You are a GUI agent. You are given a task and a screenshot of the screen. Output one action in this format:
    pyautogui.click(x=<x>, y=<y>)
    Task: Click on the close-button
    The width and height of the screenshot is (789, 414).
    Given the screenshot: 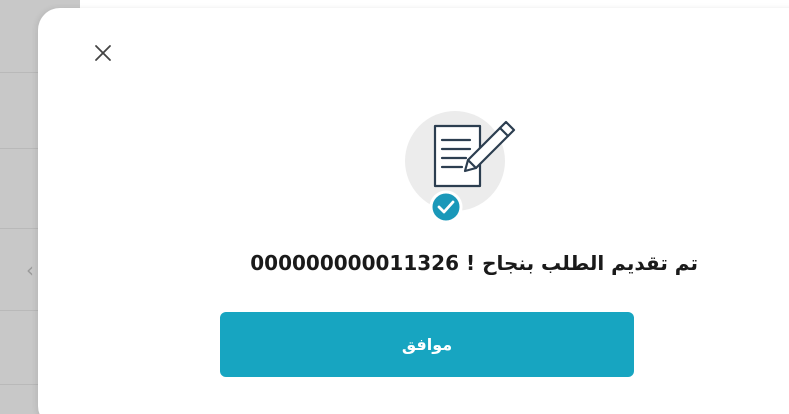 What is the action you would take?
    pyautogui.click(x=103, y=53)
    